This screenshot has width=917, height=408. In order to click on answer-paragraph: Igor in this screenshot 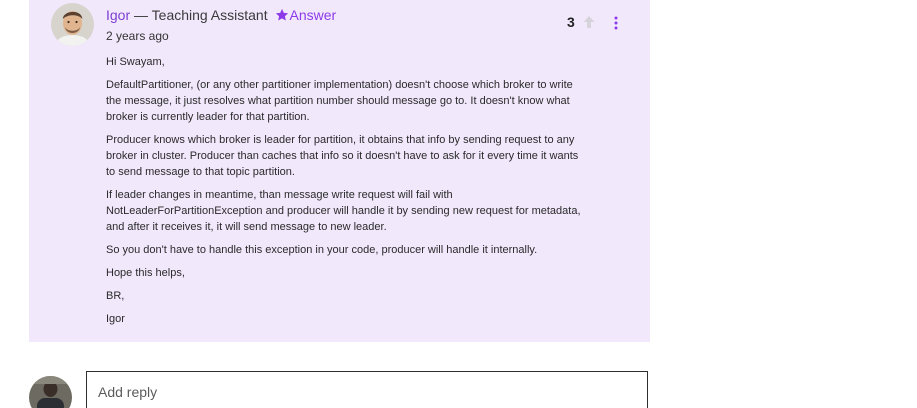, I will do `click(115, 319)`.